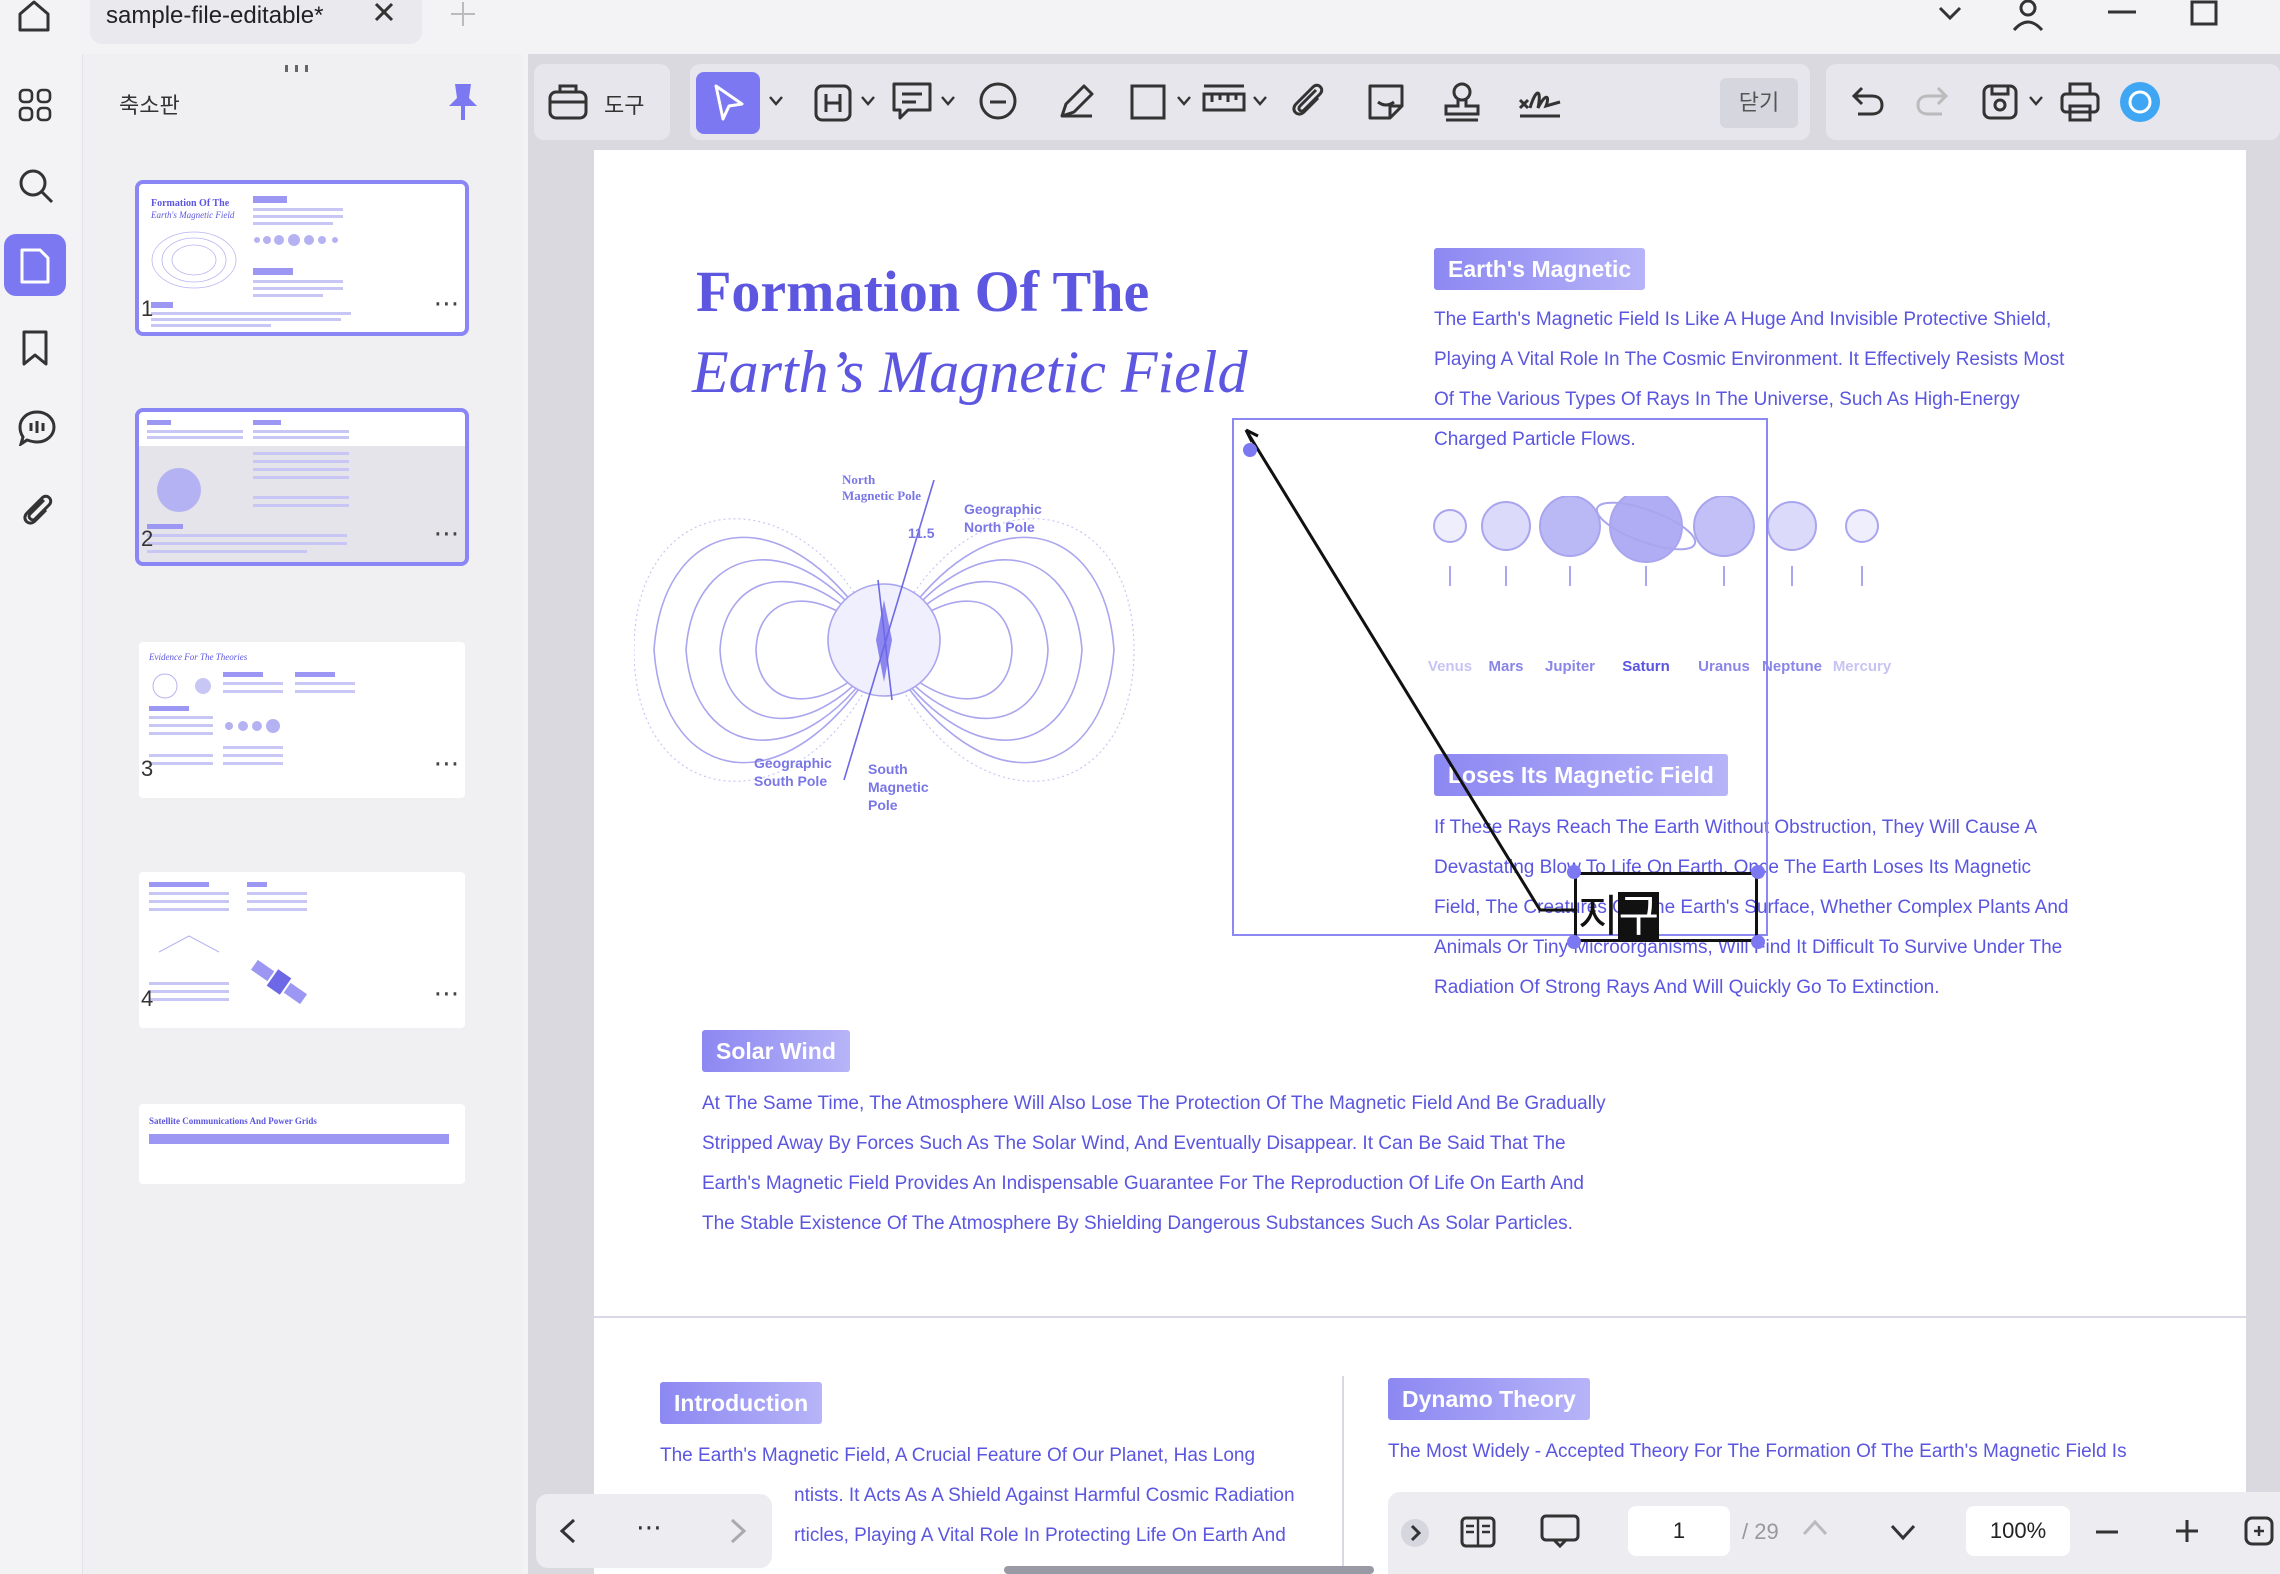 This screenshot has height=1574, width=2280. I want to click on callout-text: 지구, so click(1618, 912).